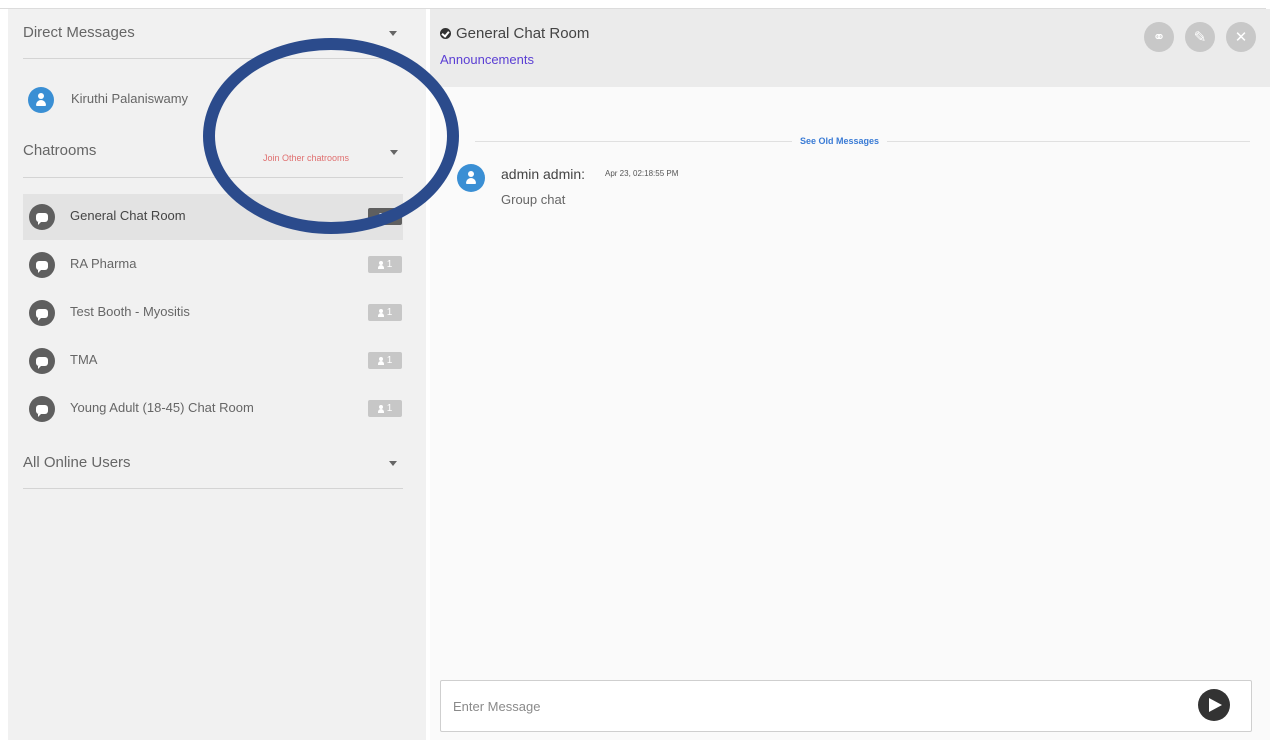 Image resolution: width=1276 pixels, height=740 pixels. Describe the element at coordinates (213, 265) in the screenshot. I see `chatroom-item-ra-pharma: RA Pharma 1` at that location.